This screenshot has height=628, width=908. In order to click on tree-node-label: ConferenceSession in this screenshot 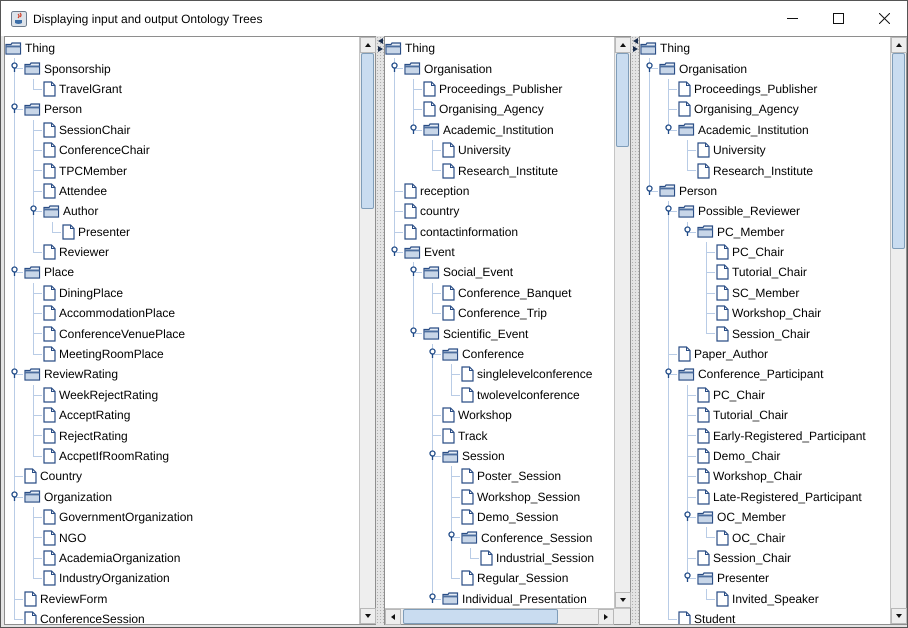, I will do `click(92, 618)`.